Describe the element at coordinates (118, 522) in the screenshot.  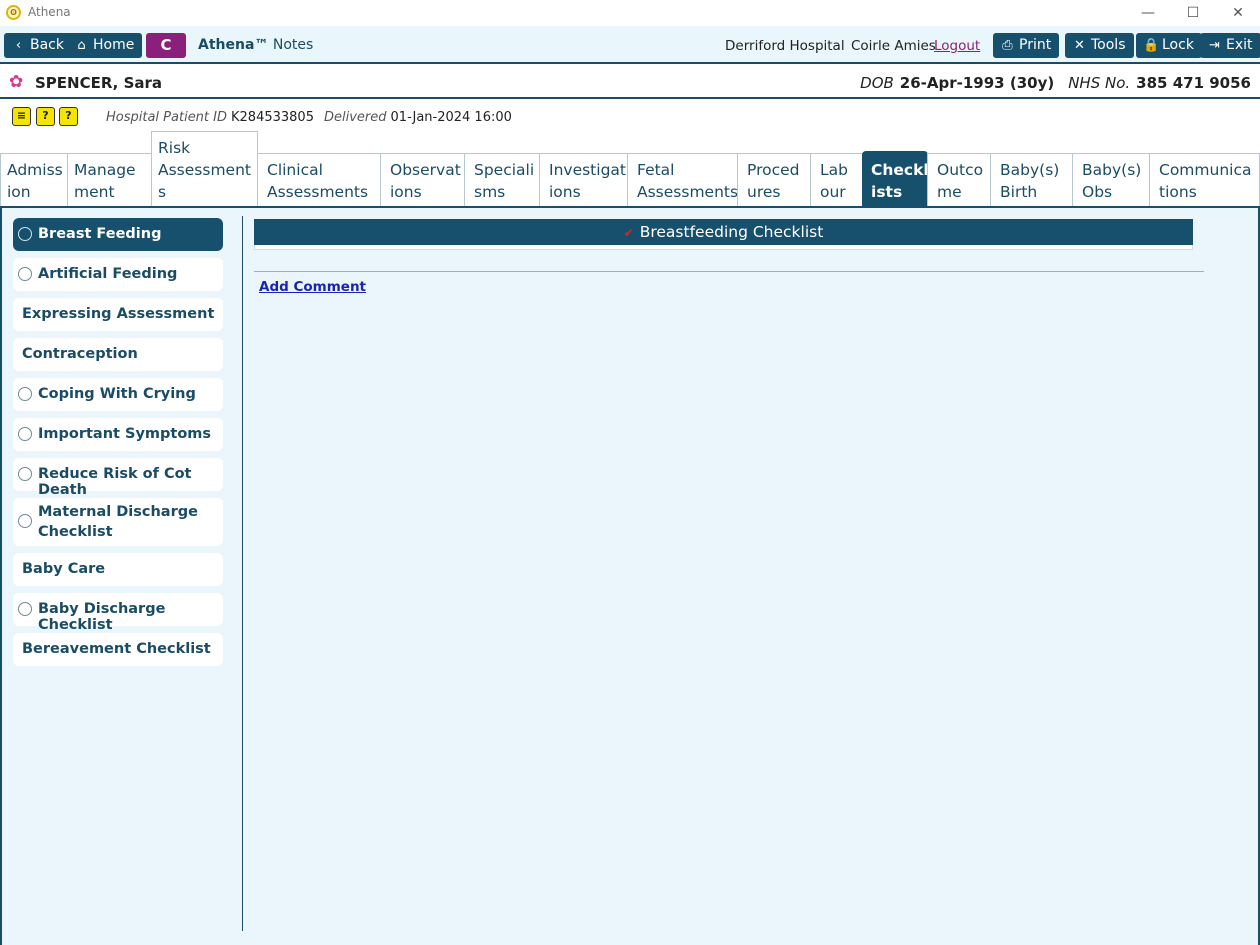
I see `sidebar-item-maternal-discharge-checklist: Maternal Discharge Checklist` at that location.